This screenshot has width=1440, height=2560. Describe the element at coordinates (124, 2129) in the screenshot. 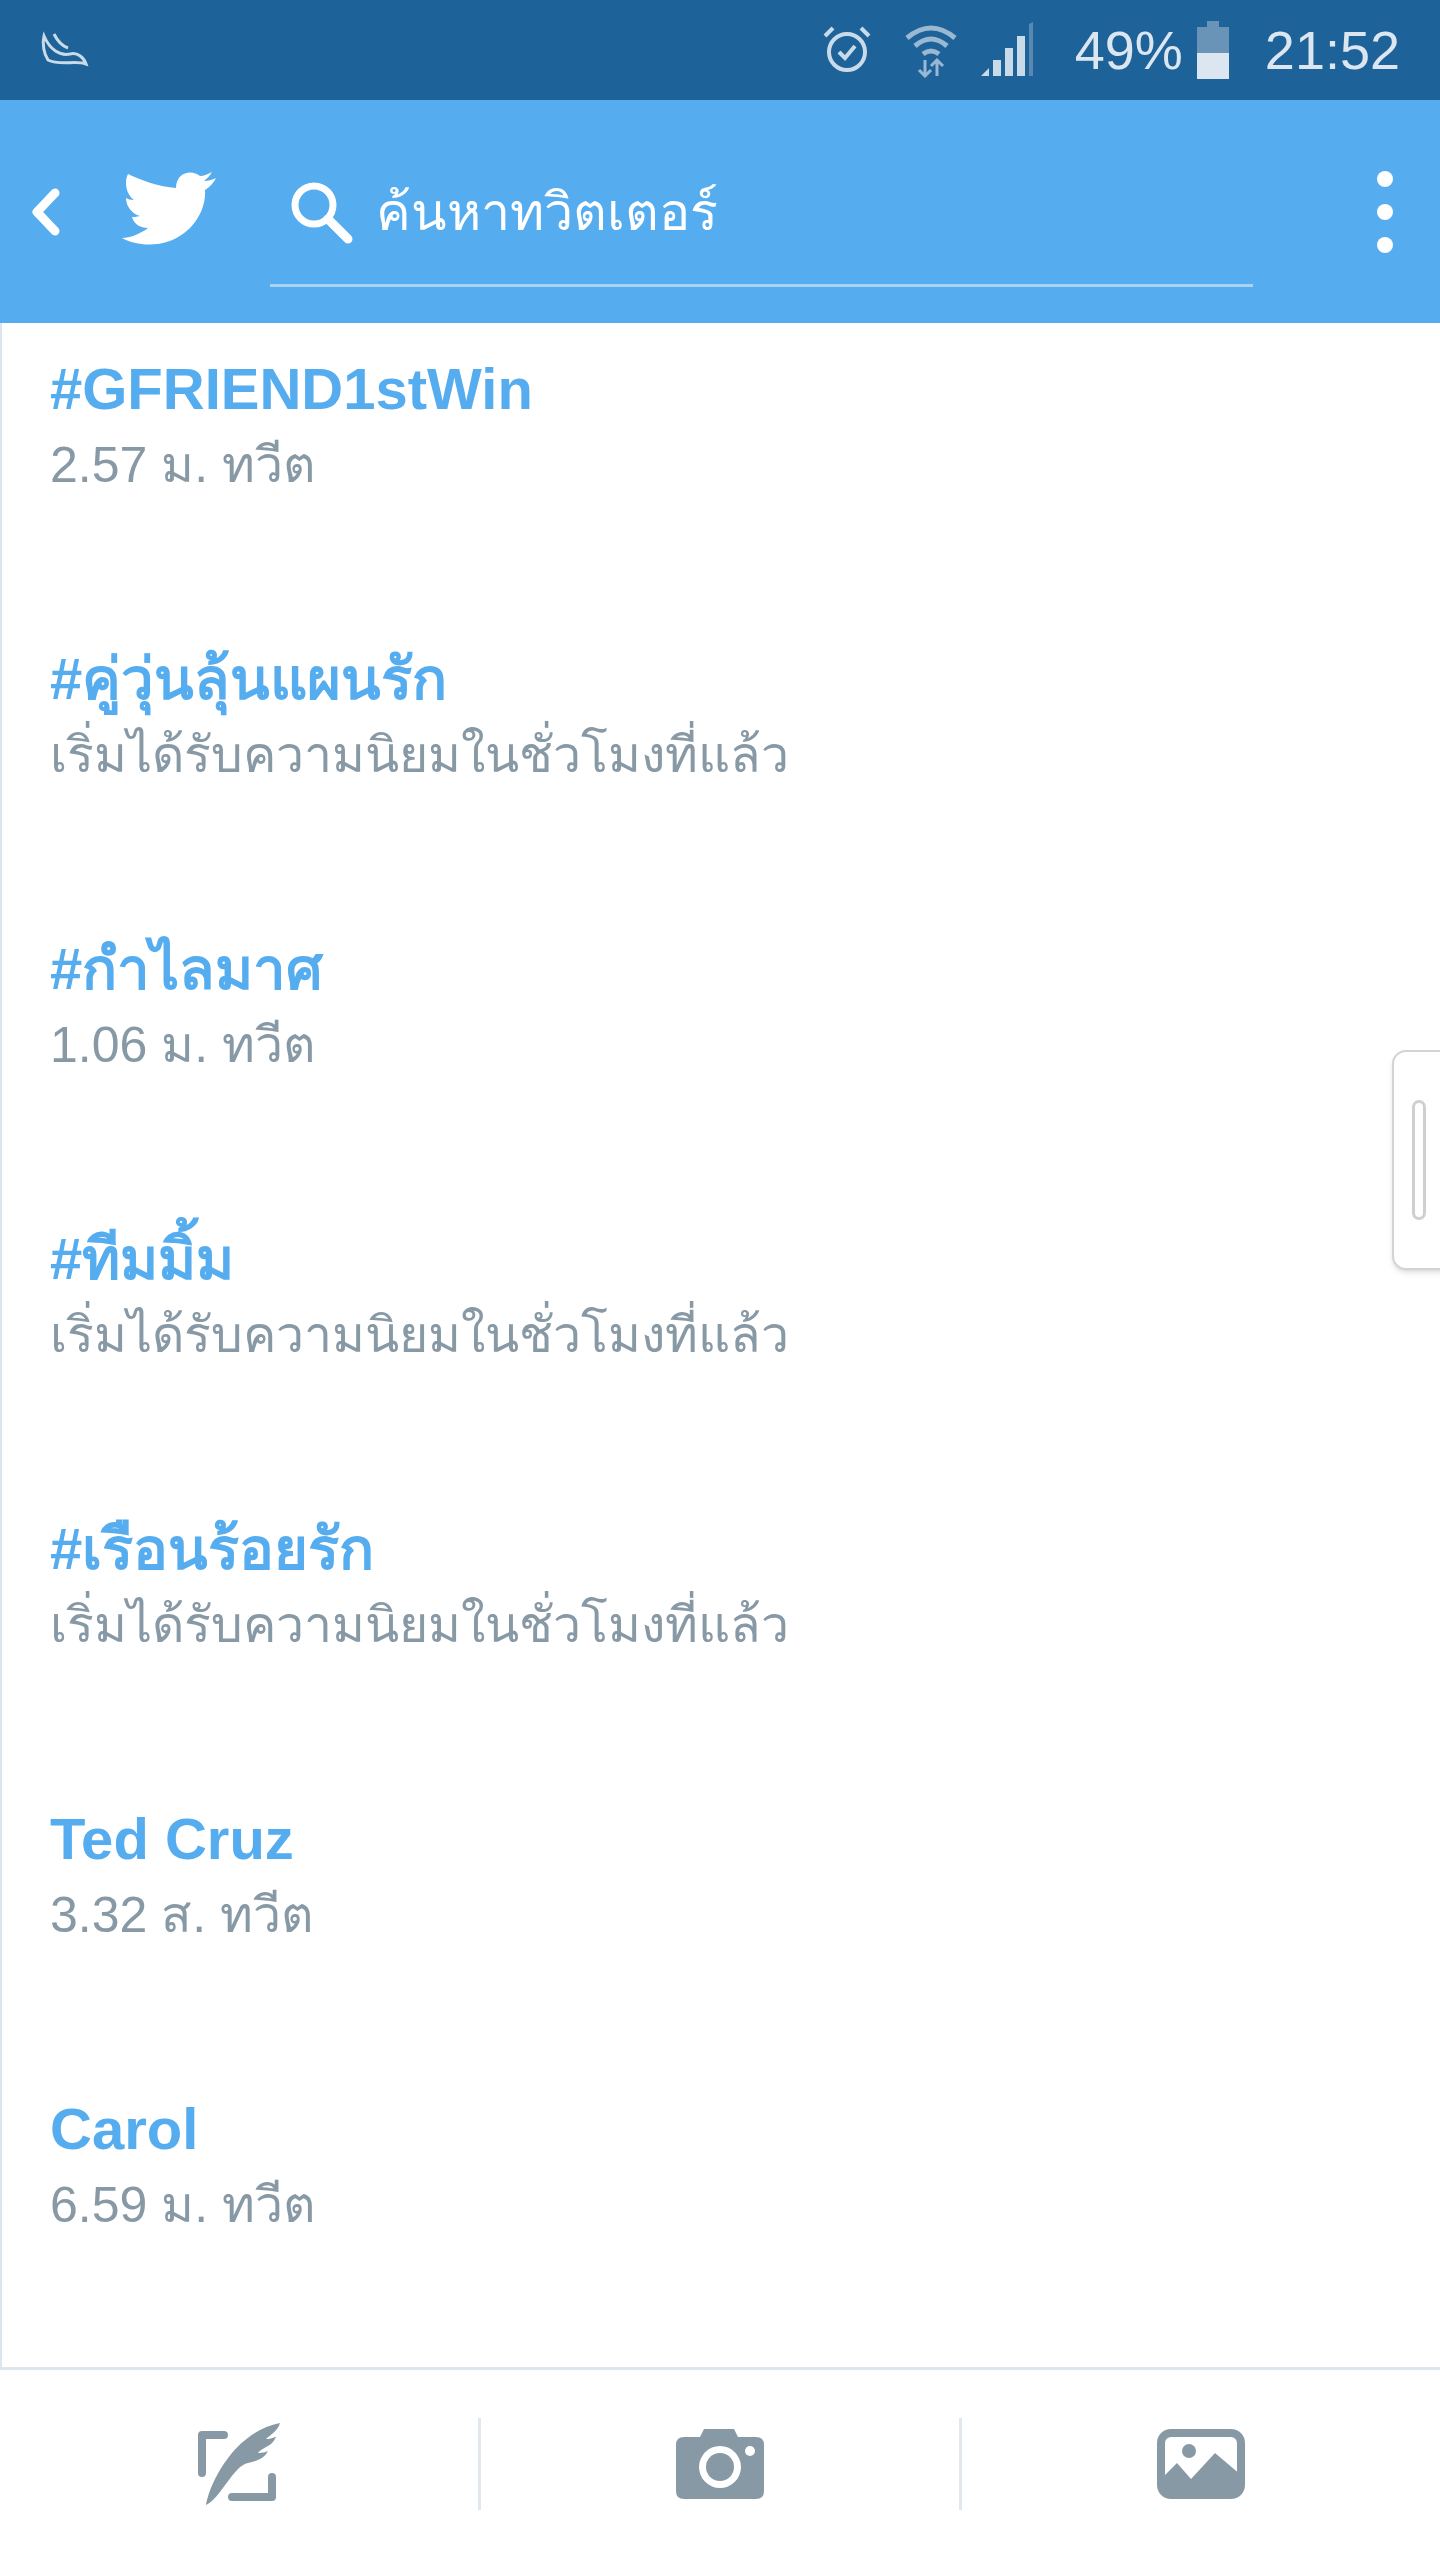

I see `trend-title: Carol` at that location.